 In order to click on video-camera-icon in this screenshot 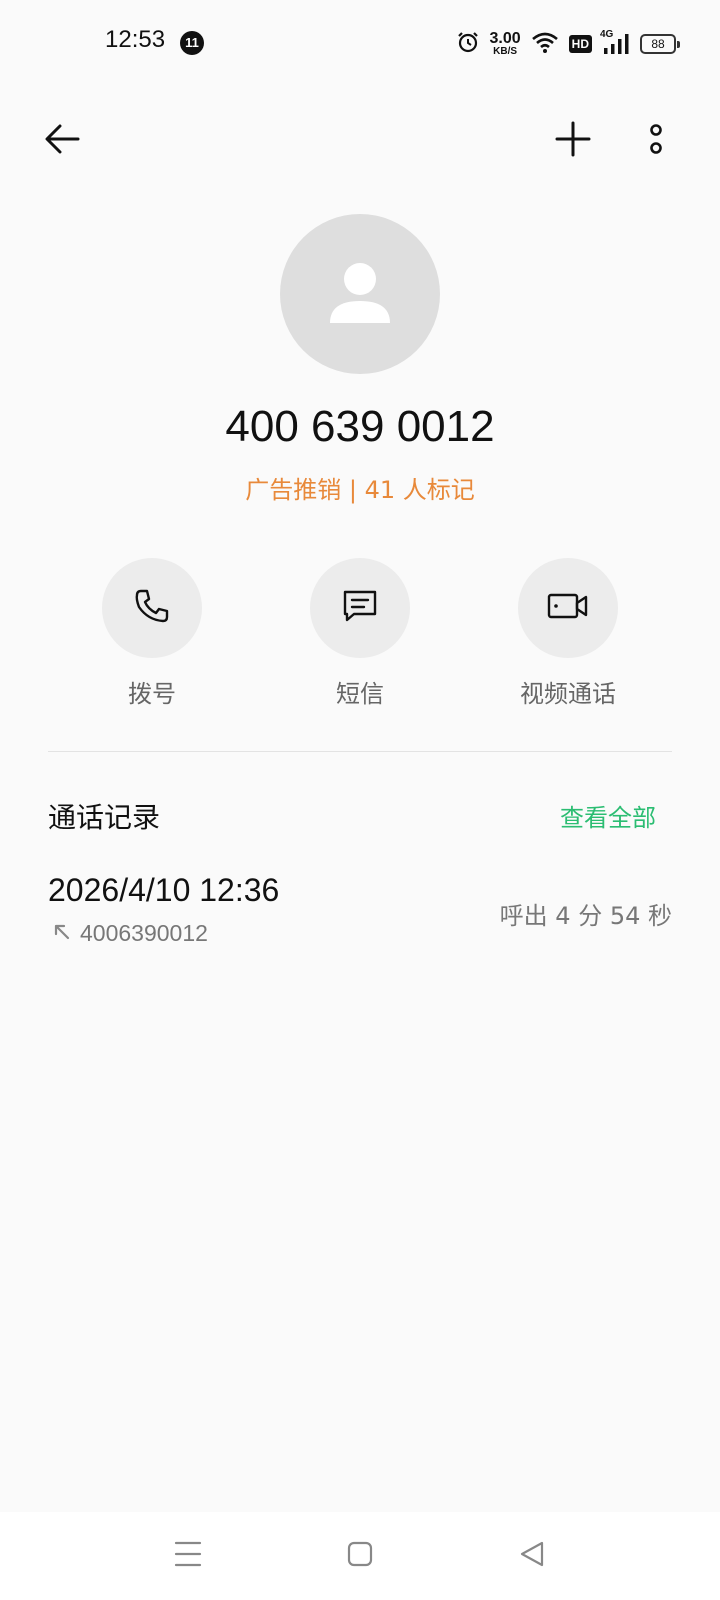, I will do `click(568, 608)`.